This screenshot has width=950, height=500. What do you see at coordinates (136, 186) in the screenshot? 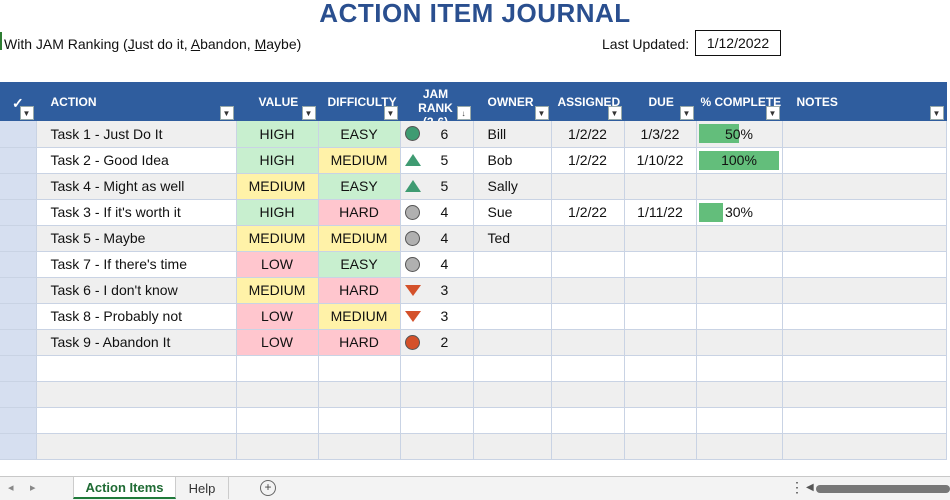
I see `action-cell: Task 4 - Might as well` at bounding box center [136, 186].